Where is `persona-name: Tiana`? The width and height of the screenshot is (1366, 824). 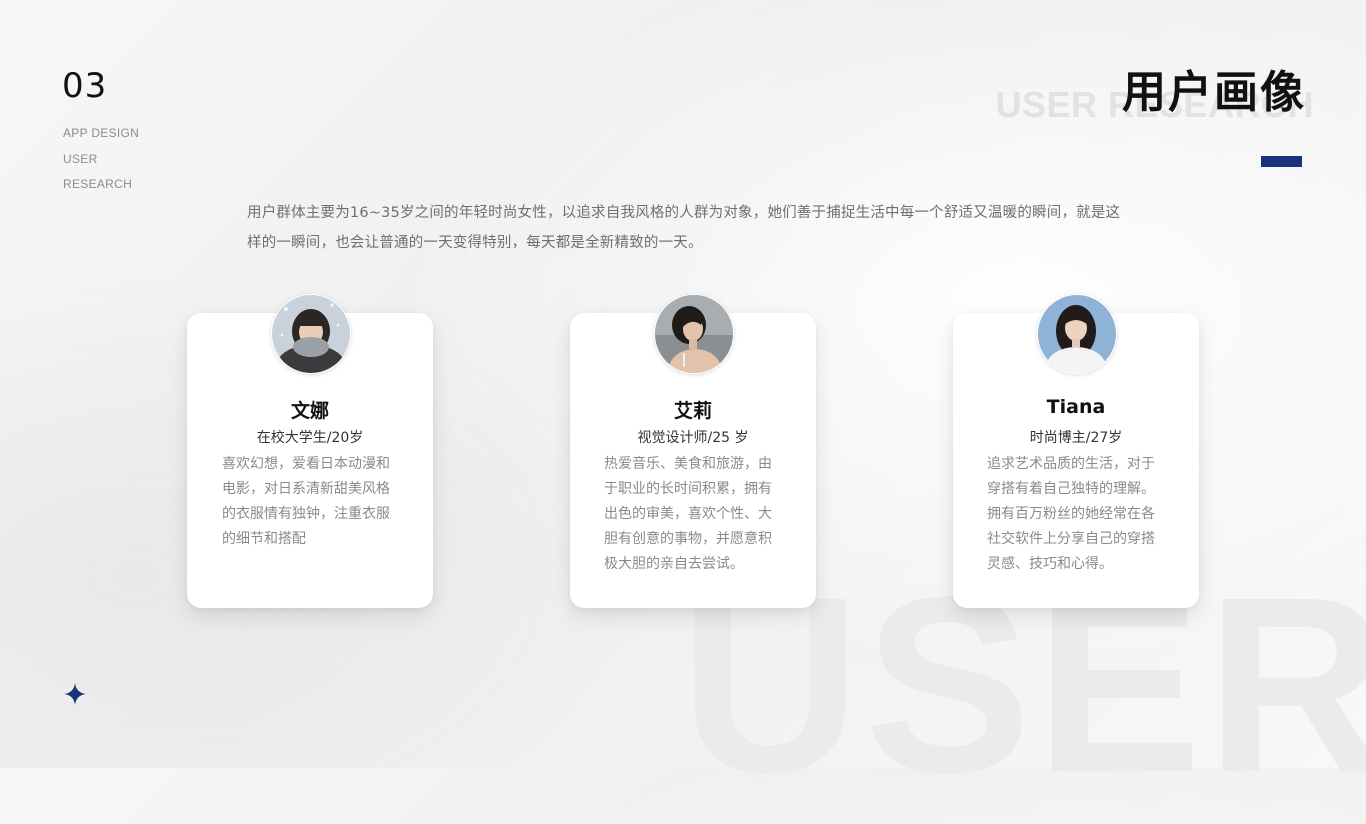
persona-name: Tiana is located at coordinates (1076, 407).